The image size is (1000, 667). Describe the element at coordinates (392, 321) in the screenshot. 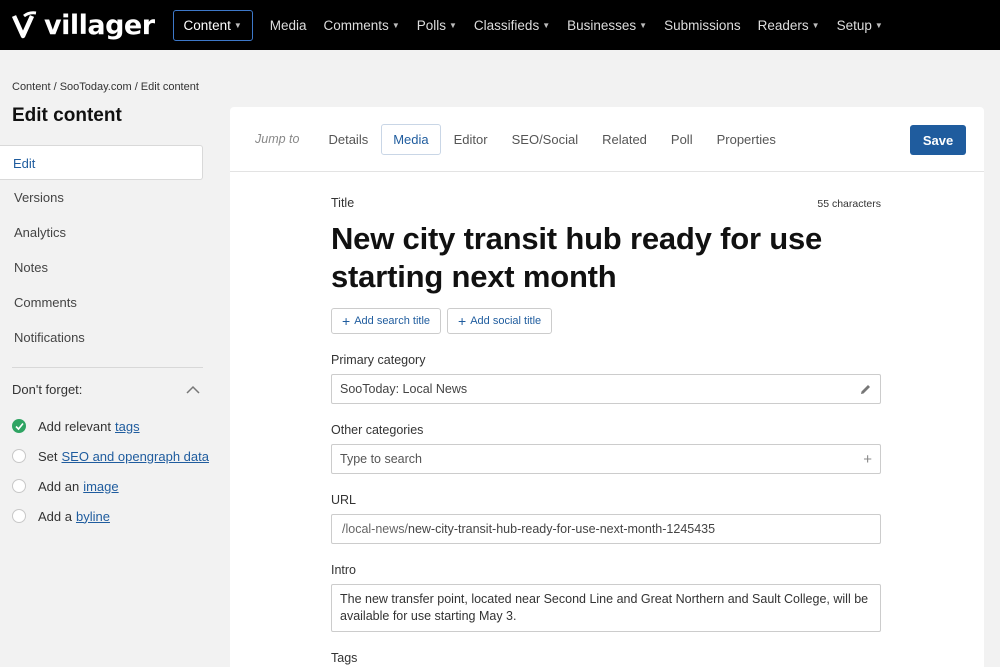

I see `add-search-title-label: Add search title` at that location.